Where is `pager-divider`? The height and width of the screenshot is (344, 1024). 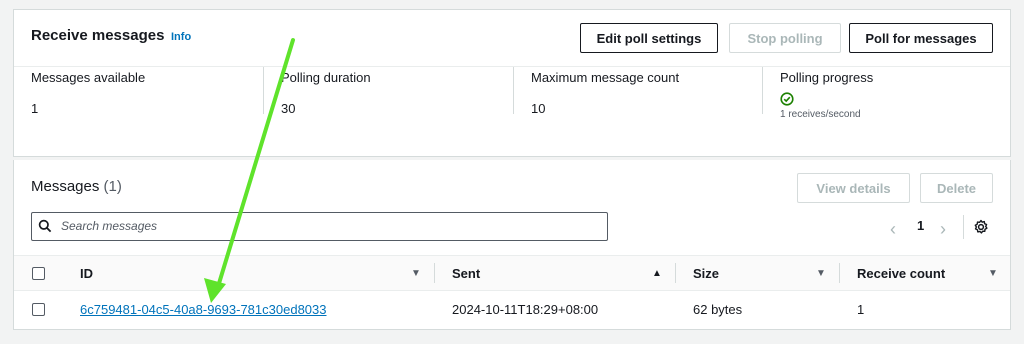
pager-divider is located at coordinates (963, 227).